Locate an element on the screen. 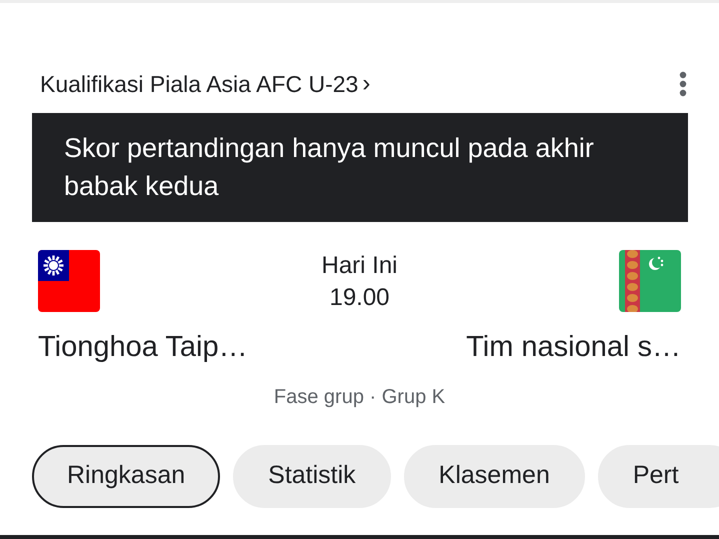 Image resolution: width=719 pixels, height=539 pixels. more-options-icon is located at coordinates (683, 84).